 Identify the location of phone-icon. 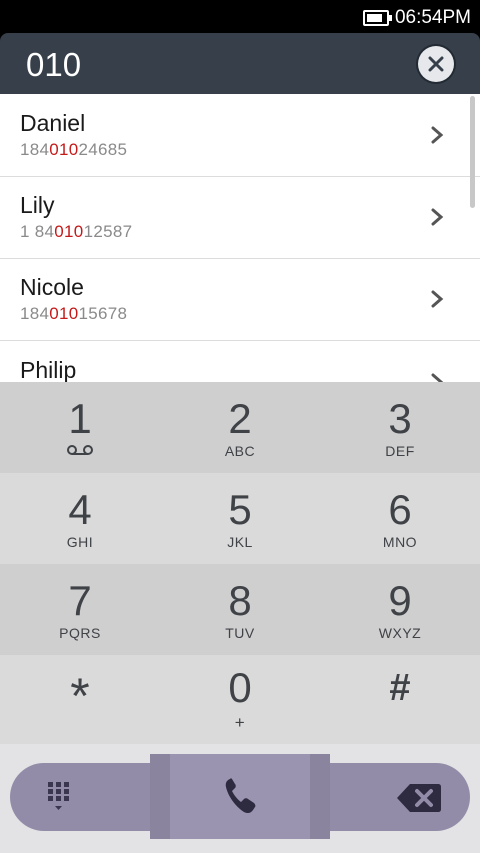
(240, 796).